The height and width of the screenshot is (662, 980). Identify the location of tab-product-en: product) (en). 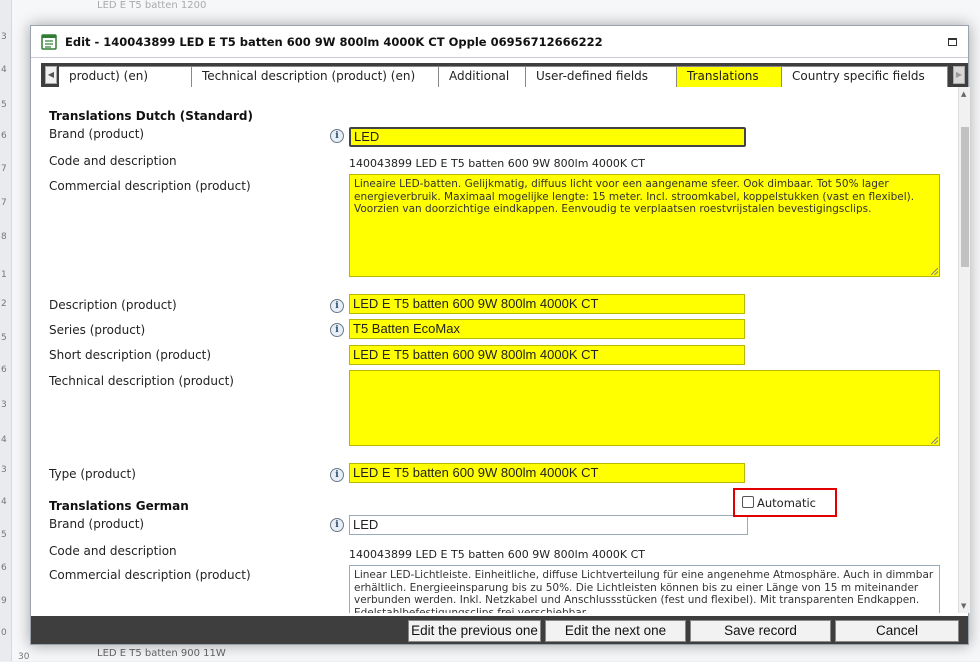
(125, 76).